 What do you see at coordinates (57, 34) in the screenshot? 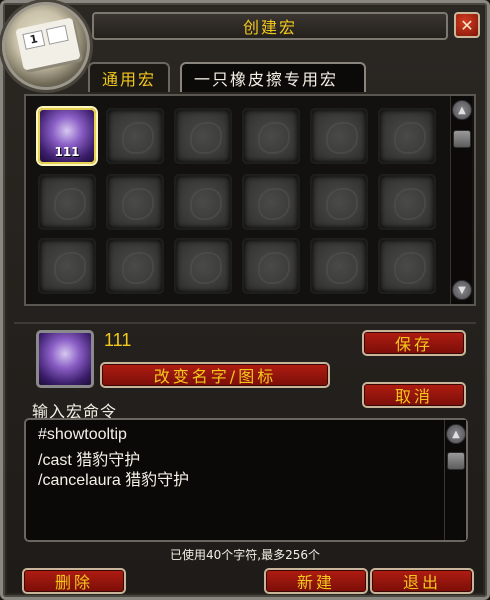
I see `key-blank` at bounding box center [57, 34].